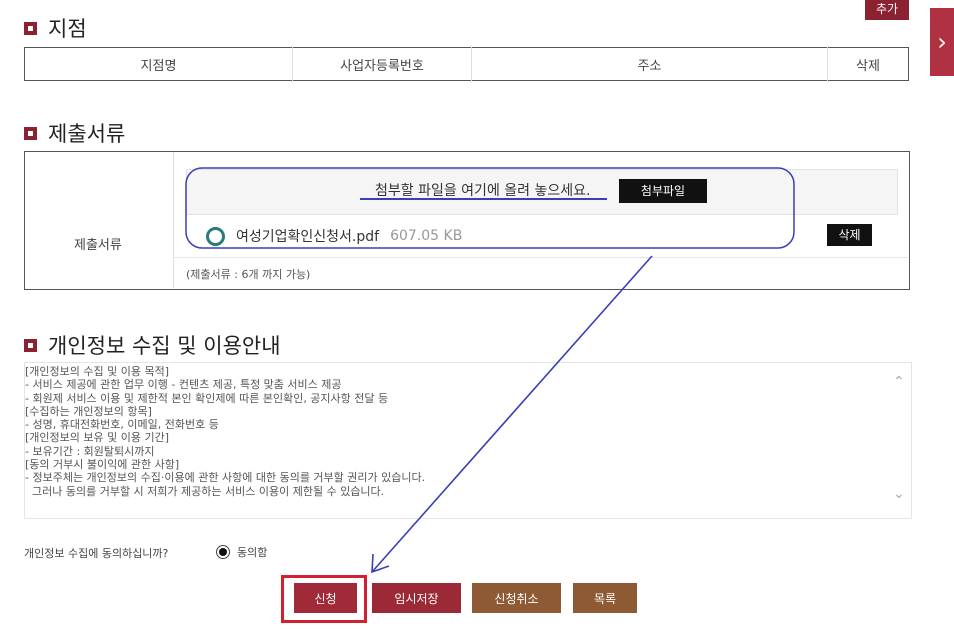 This screenshot has width=954, height=637. What do you see at coordinates (512, 414) in the screenshot?
I see `annotation-arrow-line` at bounding box center [512, 414].